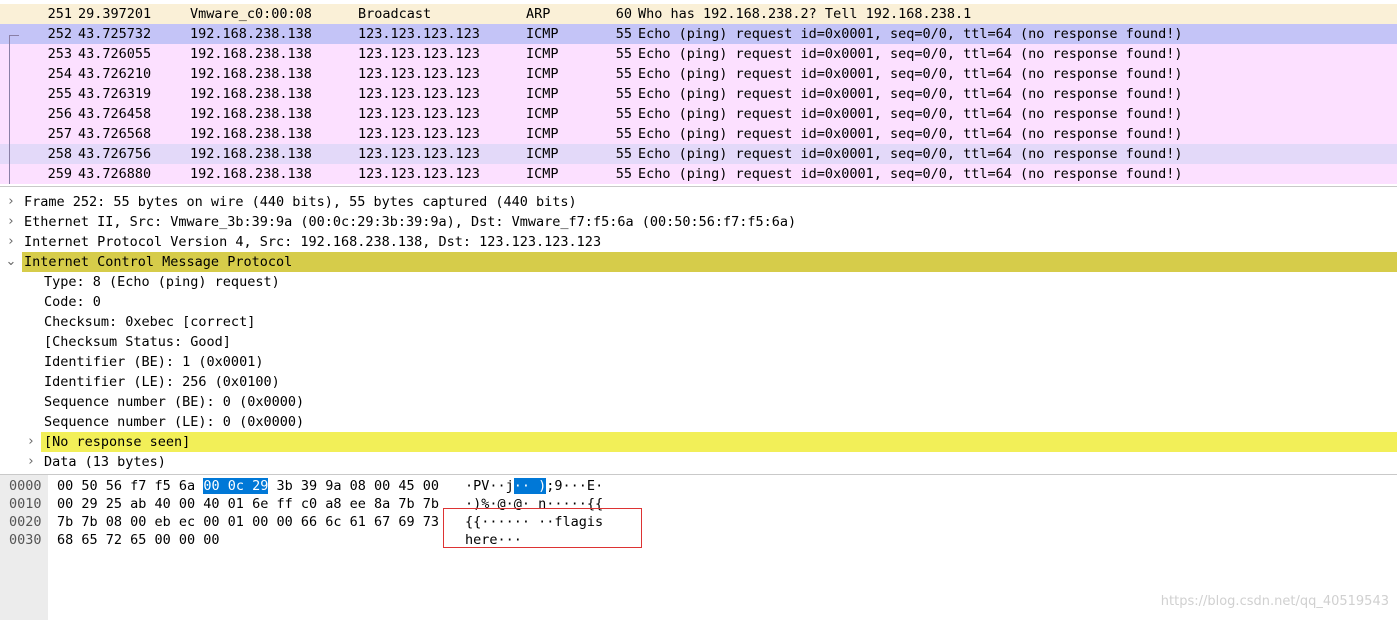 The image size is (1397, 620). I want to click on packet-source: Vmware_c0:00:08, so click(251, 14).